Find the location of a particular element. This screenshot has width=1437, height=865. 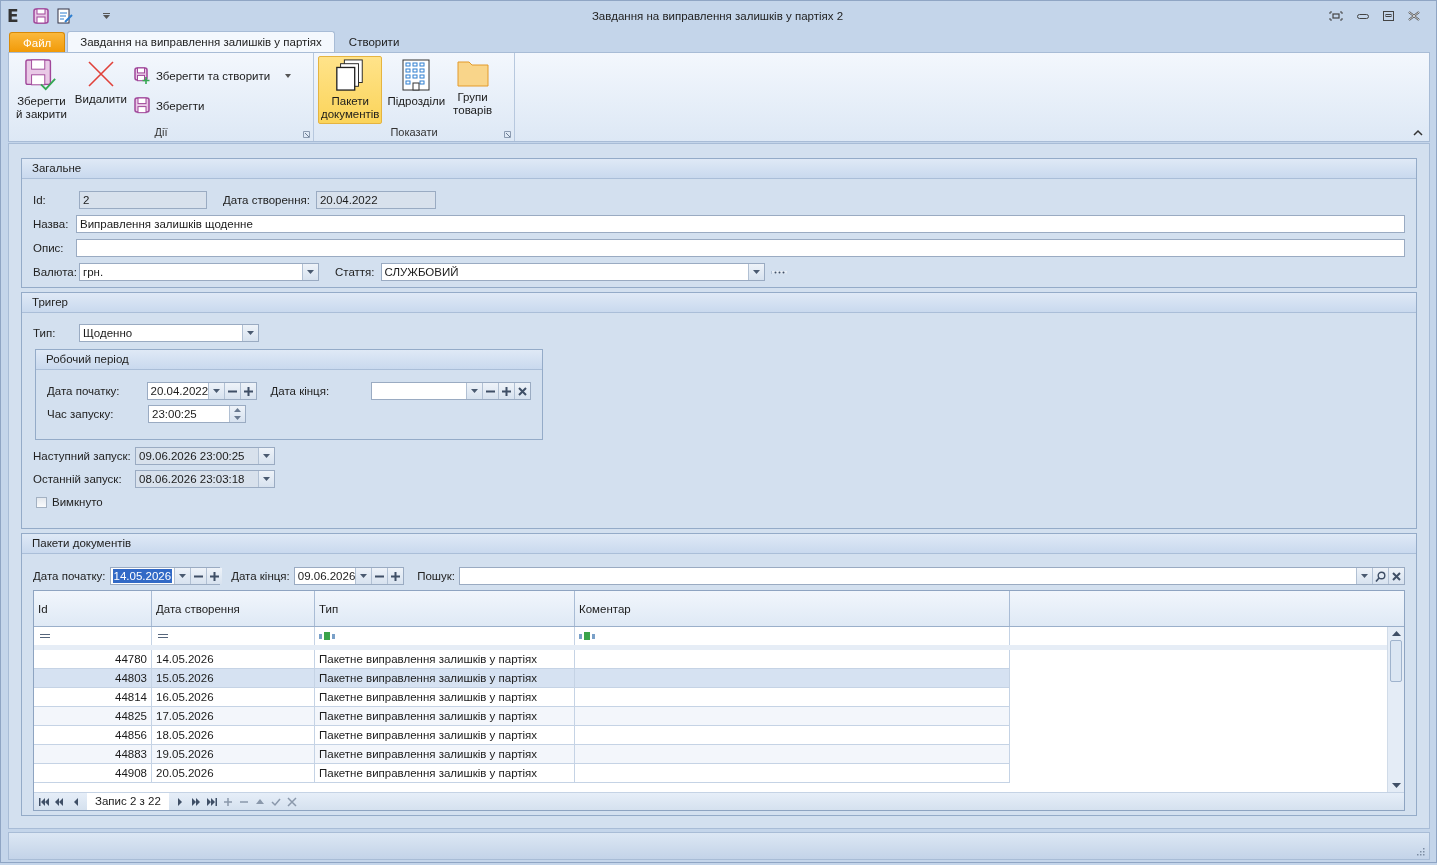

scroll-down-icon is located at coordinates (1396, 785).